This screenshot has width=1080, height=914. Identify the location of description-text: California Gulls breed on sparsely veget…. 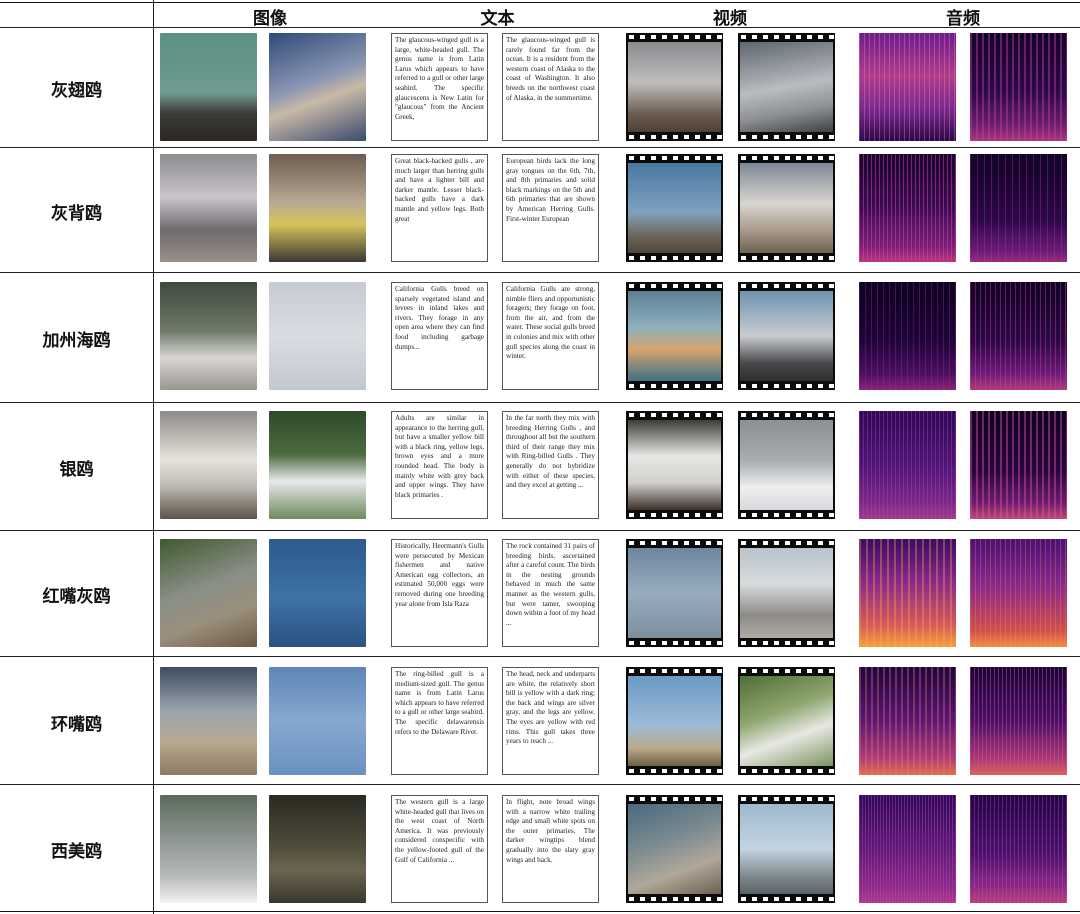
(439, 318).